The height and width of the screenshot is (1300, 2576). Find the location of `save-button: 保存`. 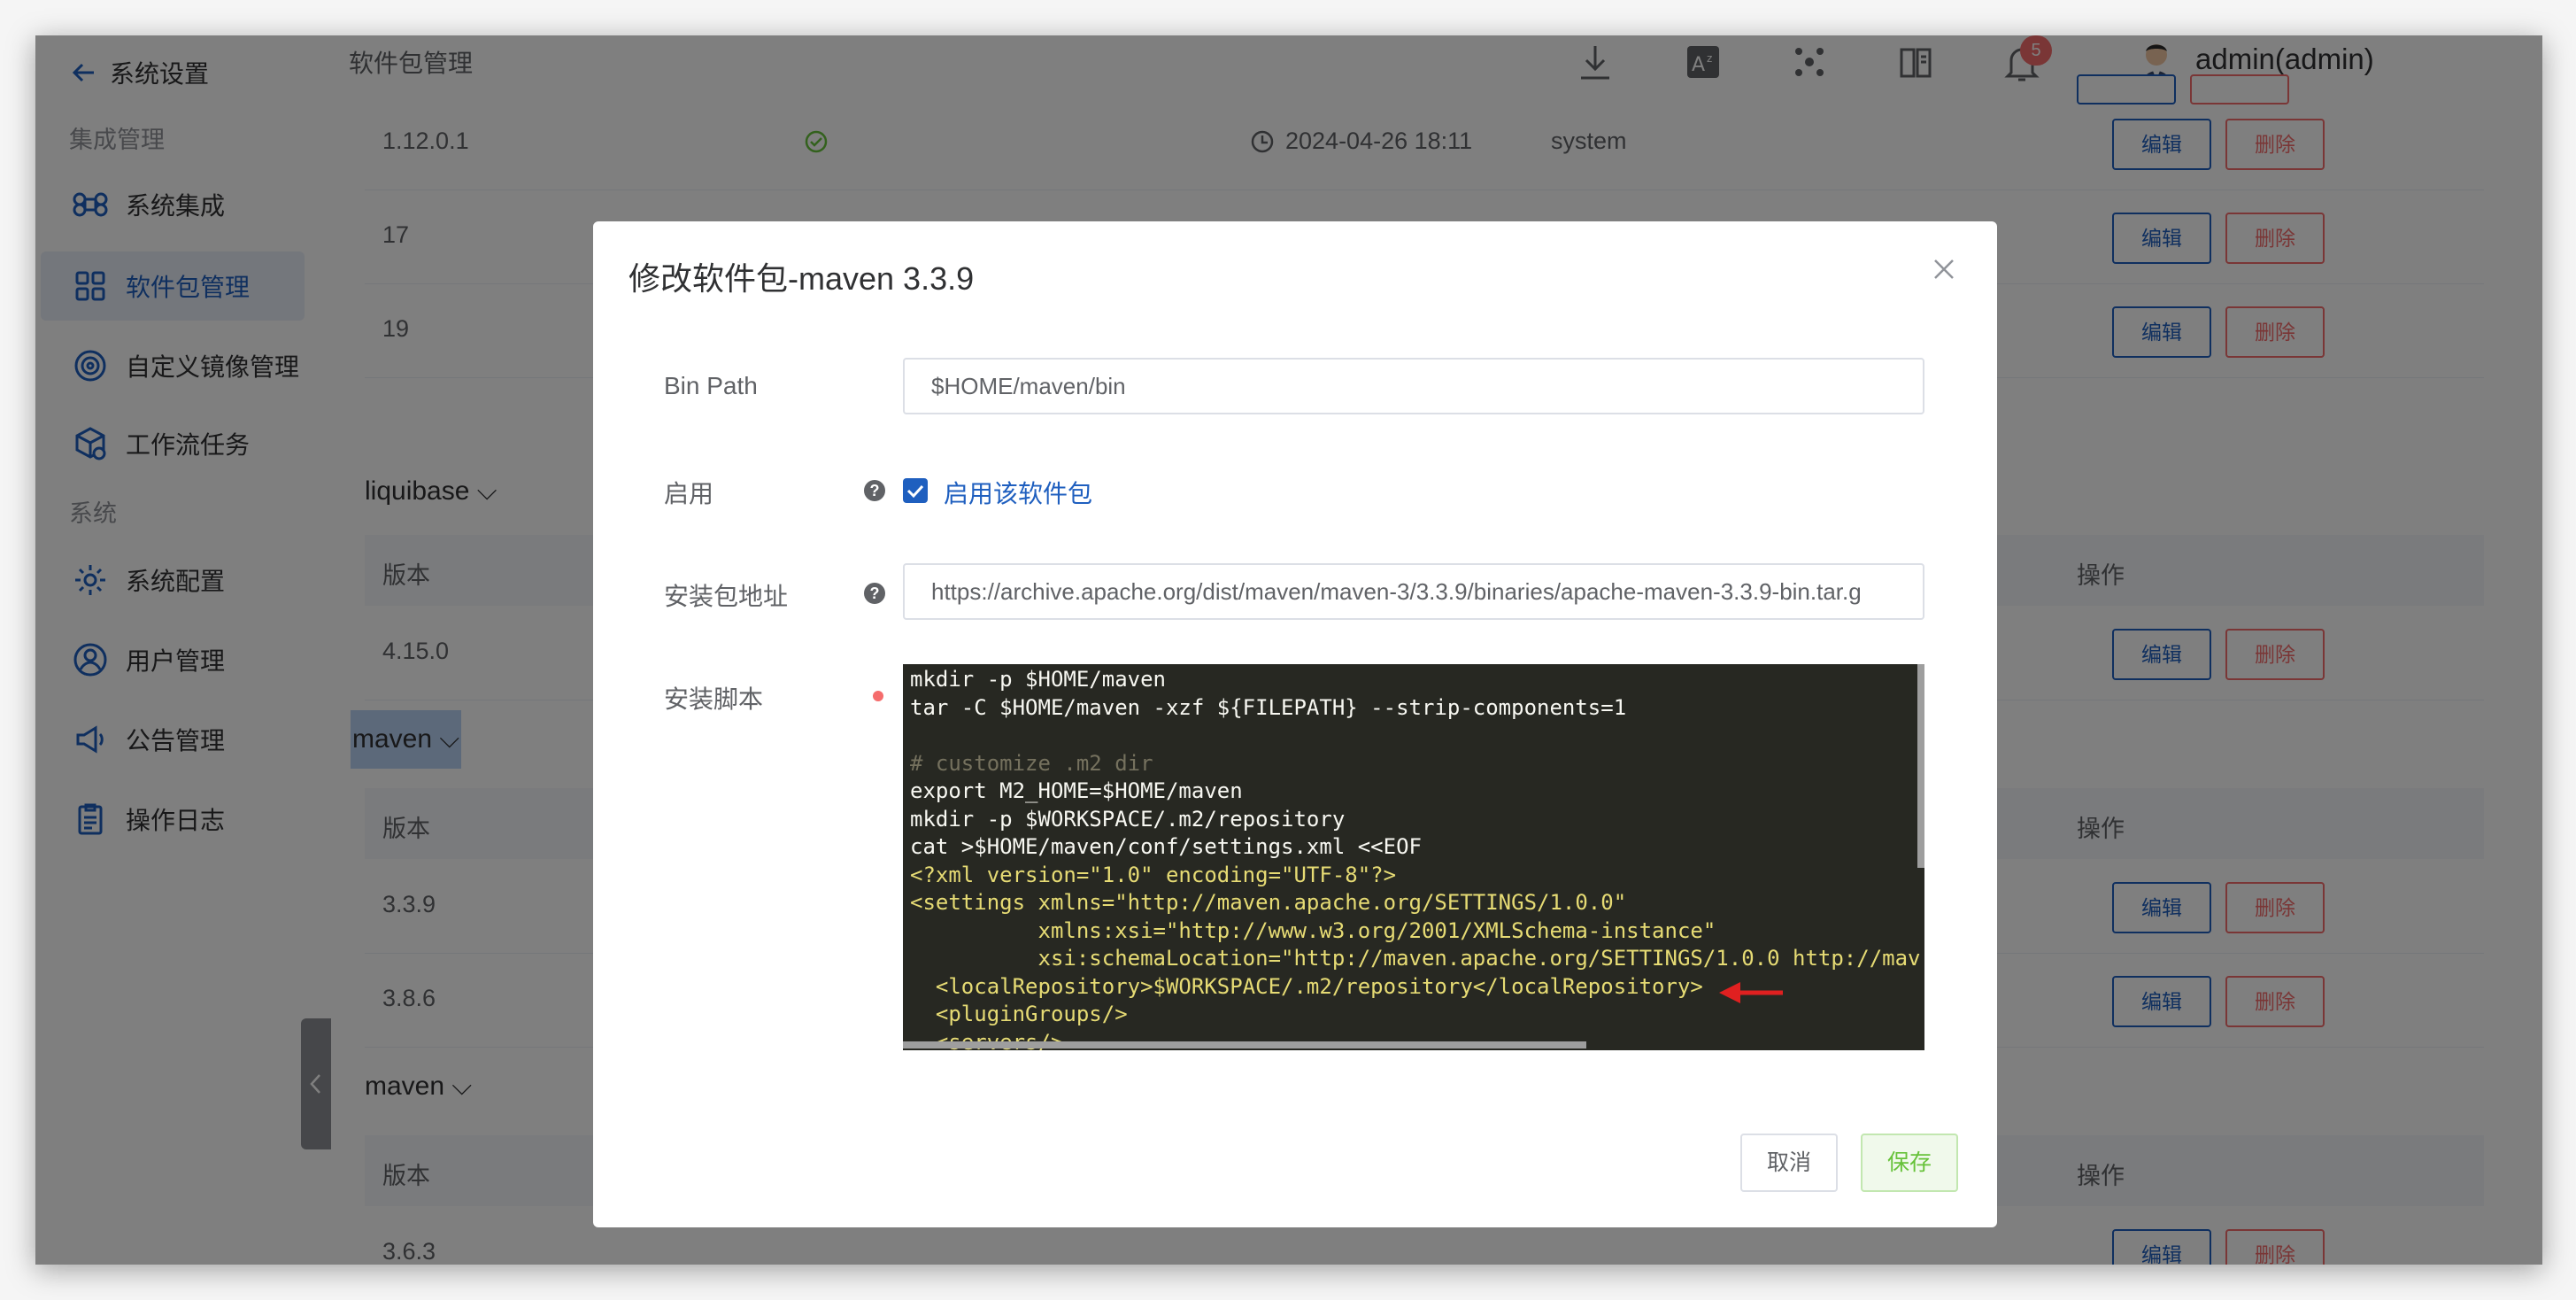

save-button: 保存 is located at coordinates (1909, 1163).